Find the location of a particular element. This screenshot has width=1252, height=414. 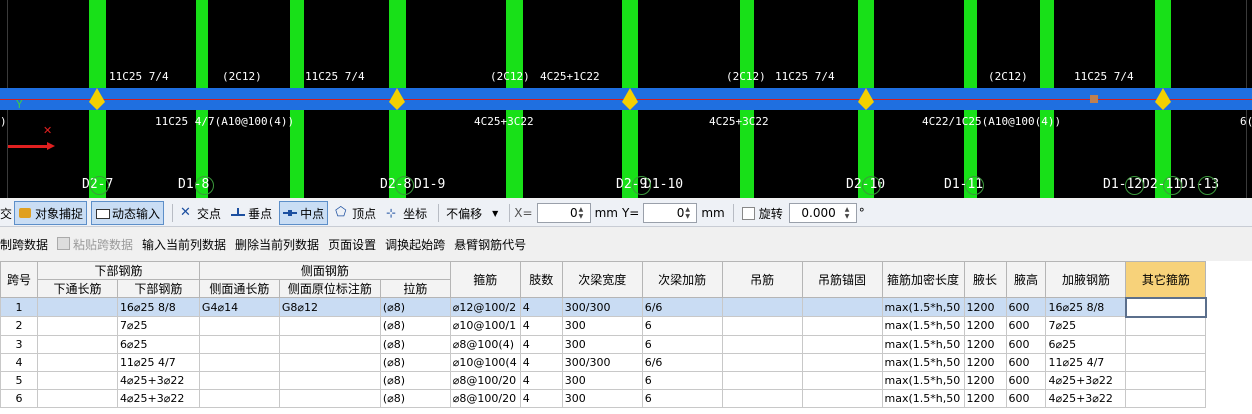

header-haunch-length: 腋长 is located at coordinates (985, 279).